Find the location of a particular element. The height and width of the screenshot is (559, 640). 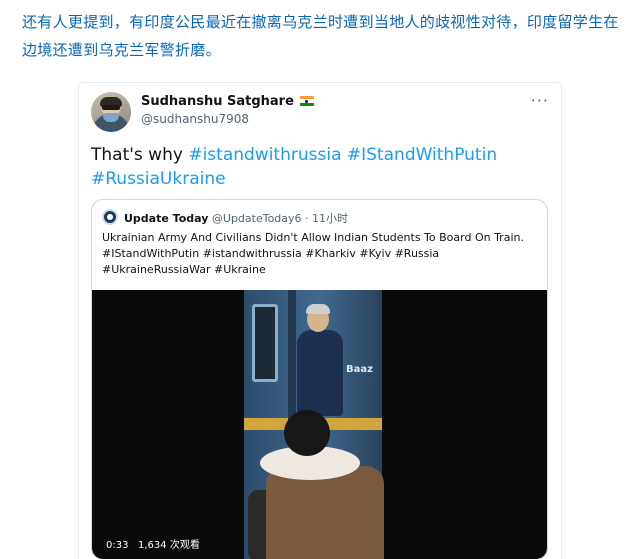

quoted-header: Update Today @UpdateToday6 · 11小时 is located at coordinates (236, 218).